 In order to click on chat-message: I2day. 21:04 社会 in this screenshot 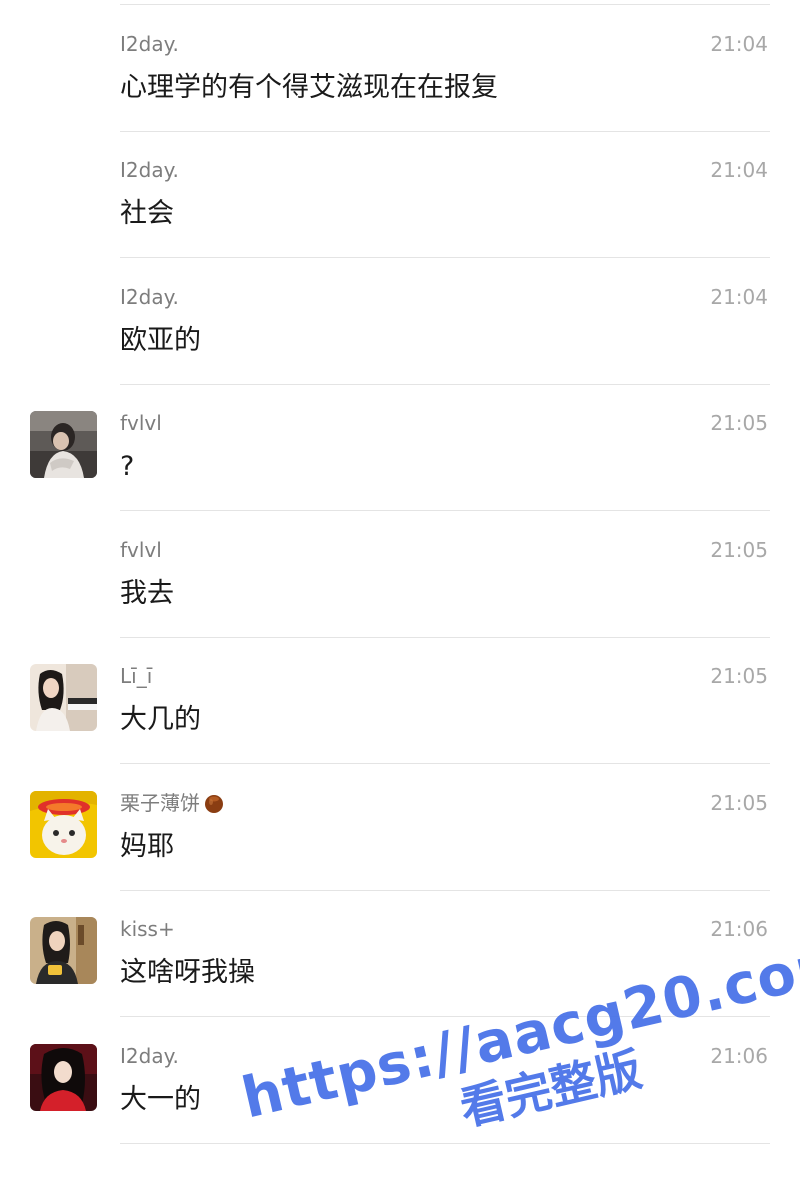, I will do `click(400, 195)`.